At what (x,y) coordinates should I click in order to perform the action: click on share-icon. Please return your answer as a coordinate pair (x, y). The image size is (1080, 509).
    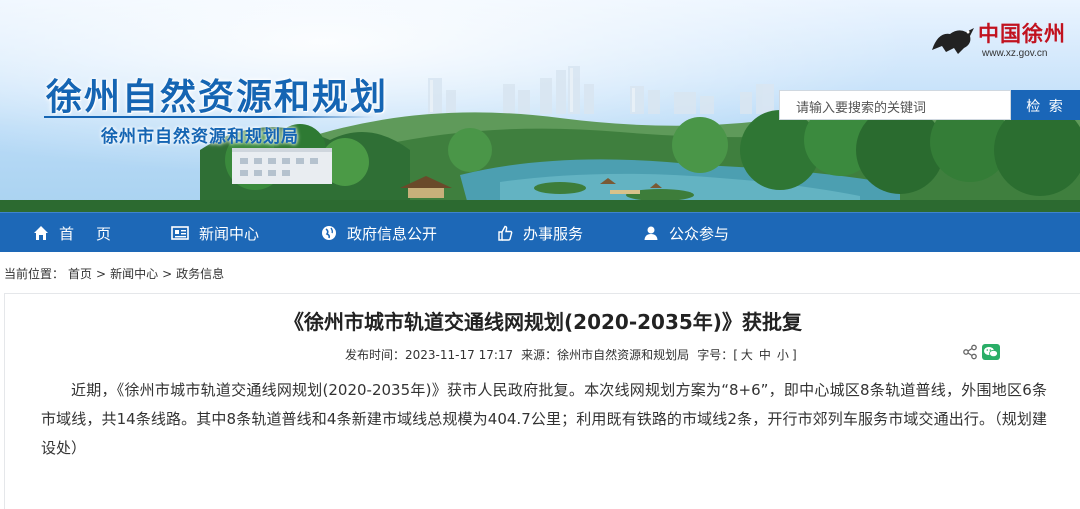
    Looking at the image, I should click on (970, 352).